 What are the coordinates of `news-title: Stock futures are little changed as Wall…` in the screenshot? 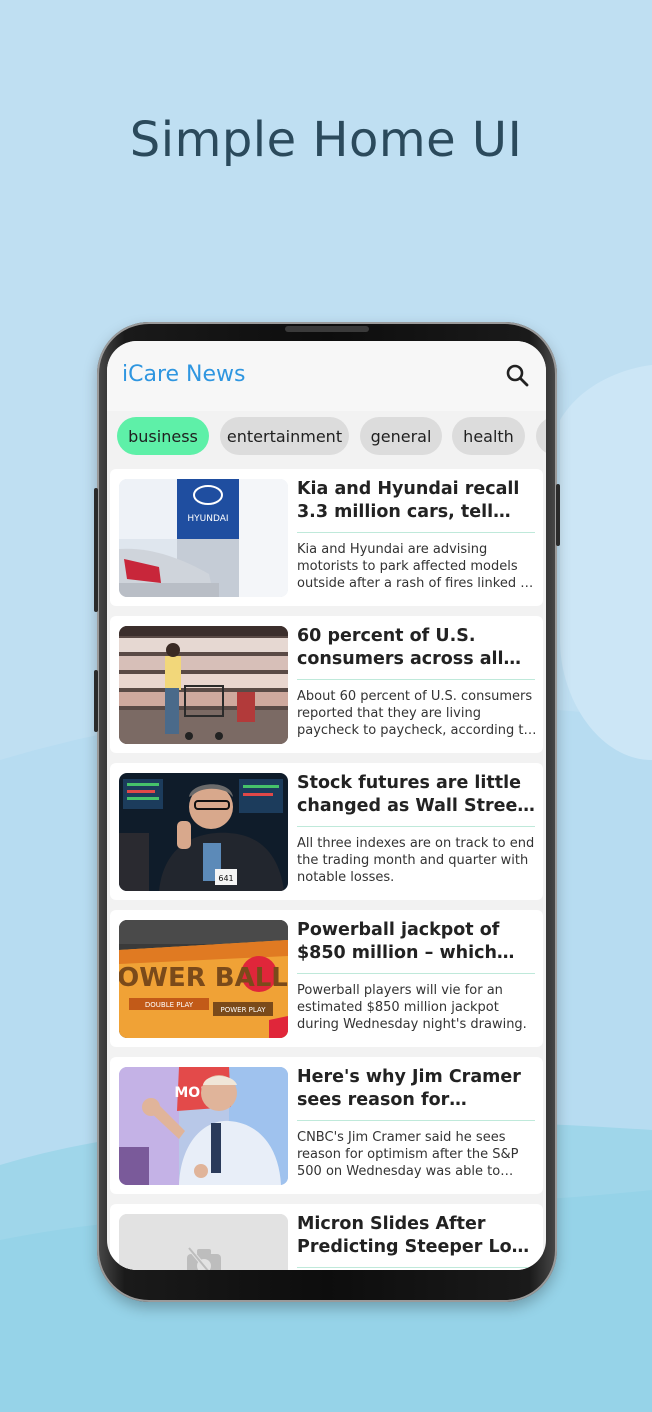 It's located at (411, 794).